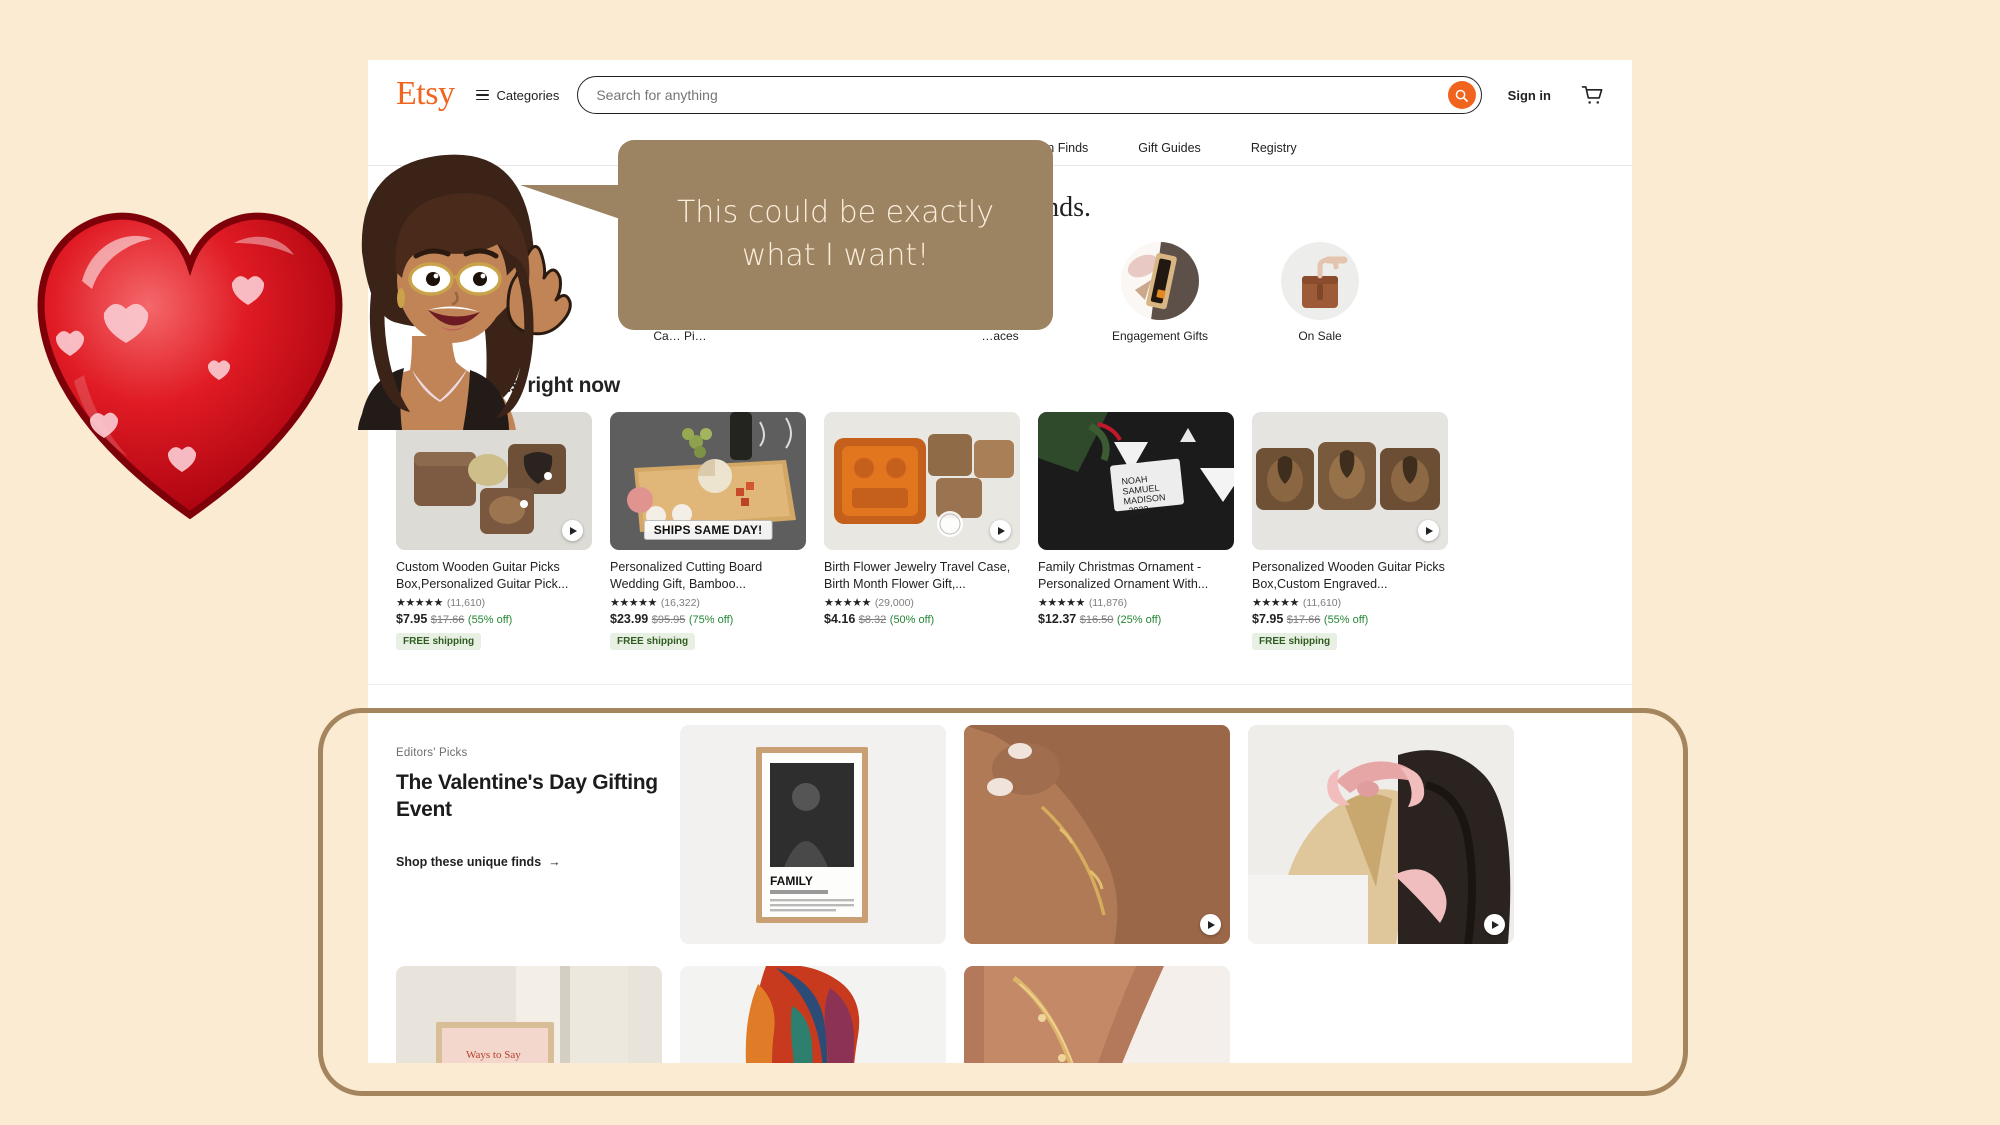 The width and height of the screenshot is (2000, 1125). Describe the element at coordinates (1268, 619) in the screenshot. I see `current-price: $7.95` at that location.